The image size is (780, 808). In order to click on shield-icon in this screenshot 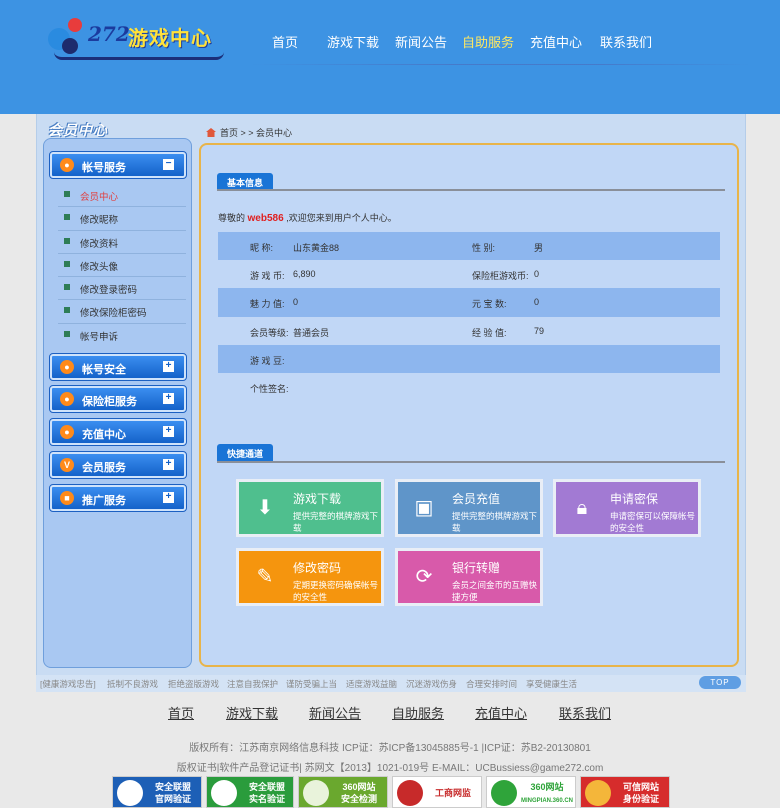, I will do `click(224, 793)`.